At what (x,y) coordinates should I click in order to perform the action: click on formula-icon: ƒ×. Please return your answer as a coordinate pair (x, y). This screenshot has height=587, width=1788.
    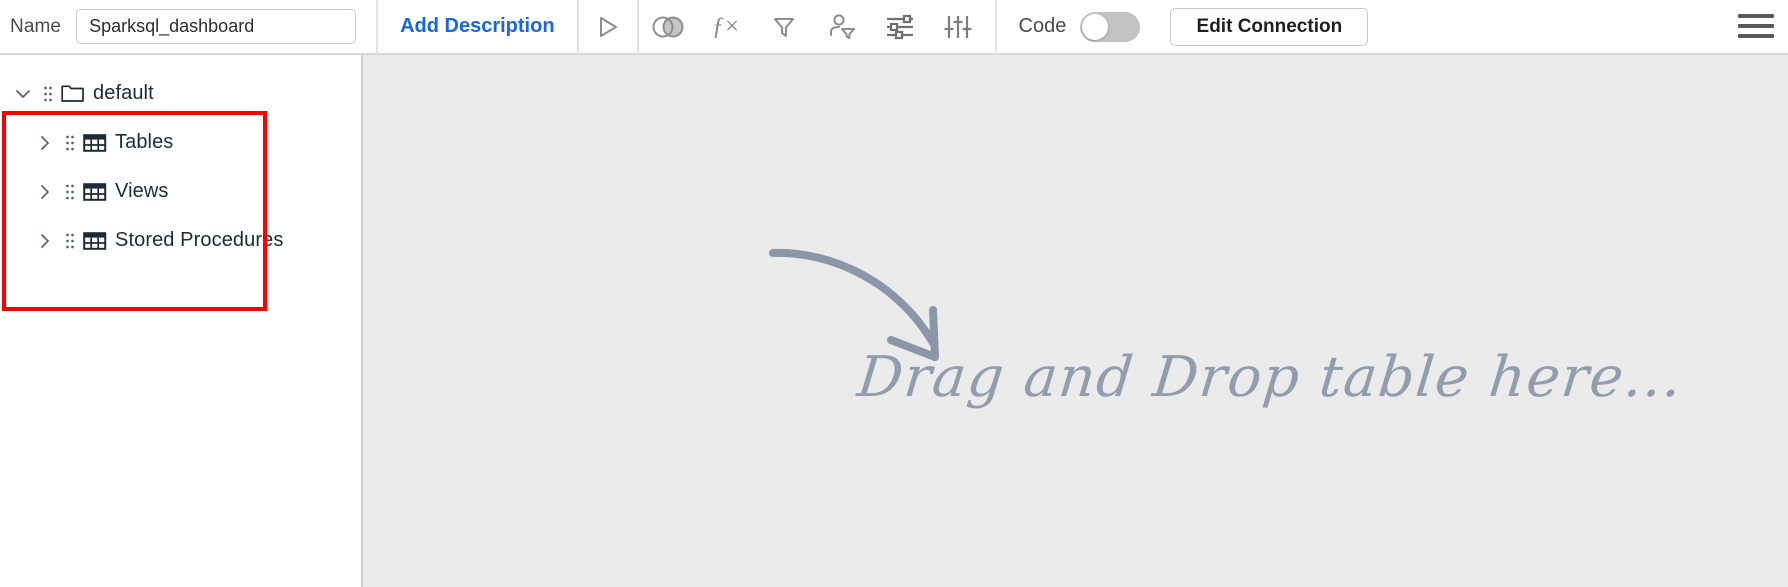
    Looking at the image, I should click on (725, 26).